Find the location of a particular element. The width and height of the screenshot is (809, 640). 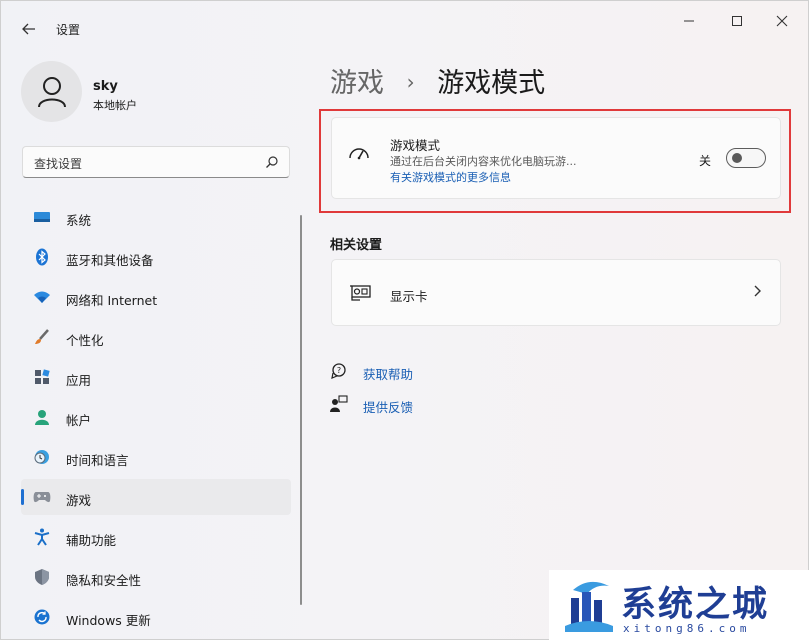

related-settings-heading: 相关设置 is located at coordinates (356, 245).